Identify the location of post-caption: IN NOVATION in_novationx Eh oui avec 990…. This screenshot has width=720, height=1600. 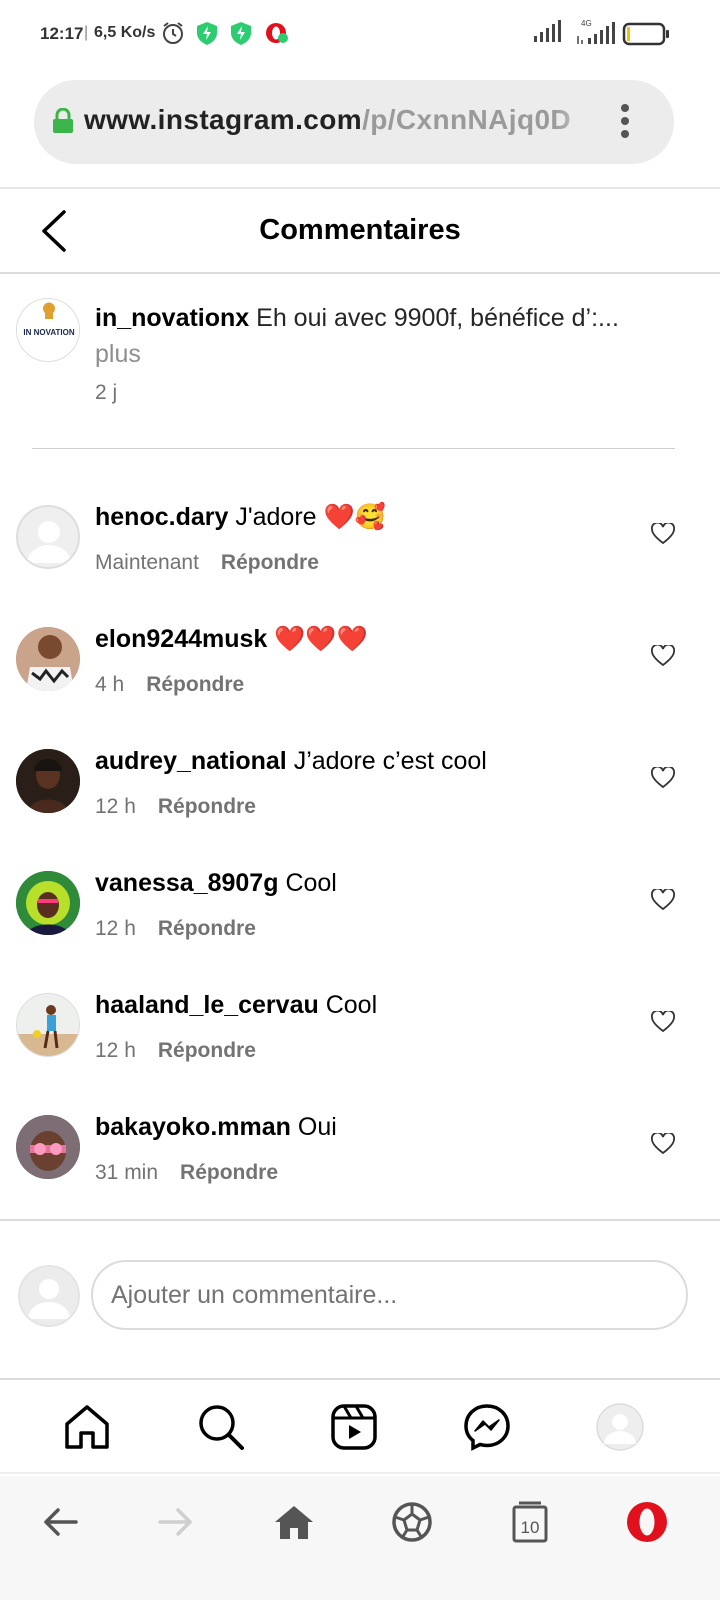
(360, 363).